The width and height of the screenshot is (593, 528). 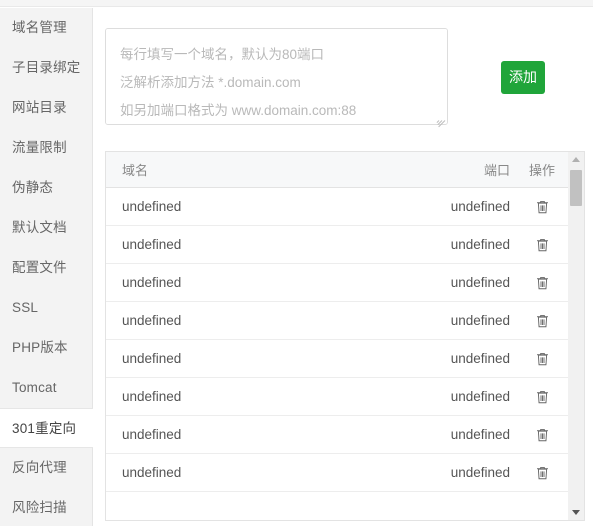 What do you see at coordinates (337, 506) in the screenshot?
I see `table-row` at bounding box center [337, 506].